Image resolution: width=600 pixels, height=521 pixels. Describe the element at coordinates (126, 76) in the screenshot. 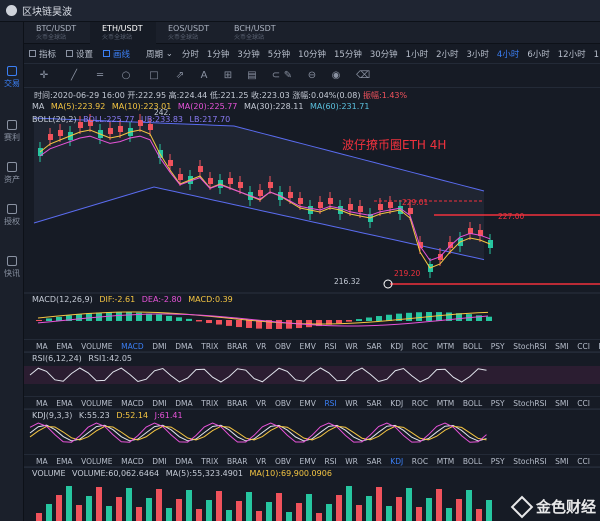

I see `circle-tool-icon: ○` at that location.